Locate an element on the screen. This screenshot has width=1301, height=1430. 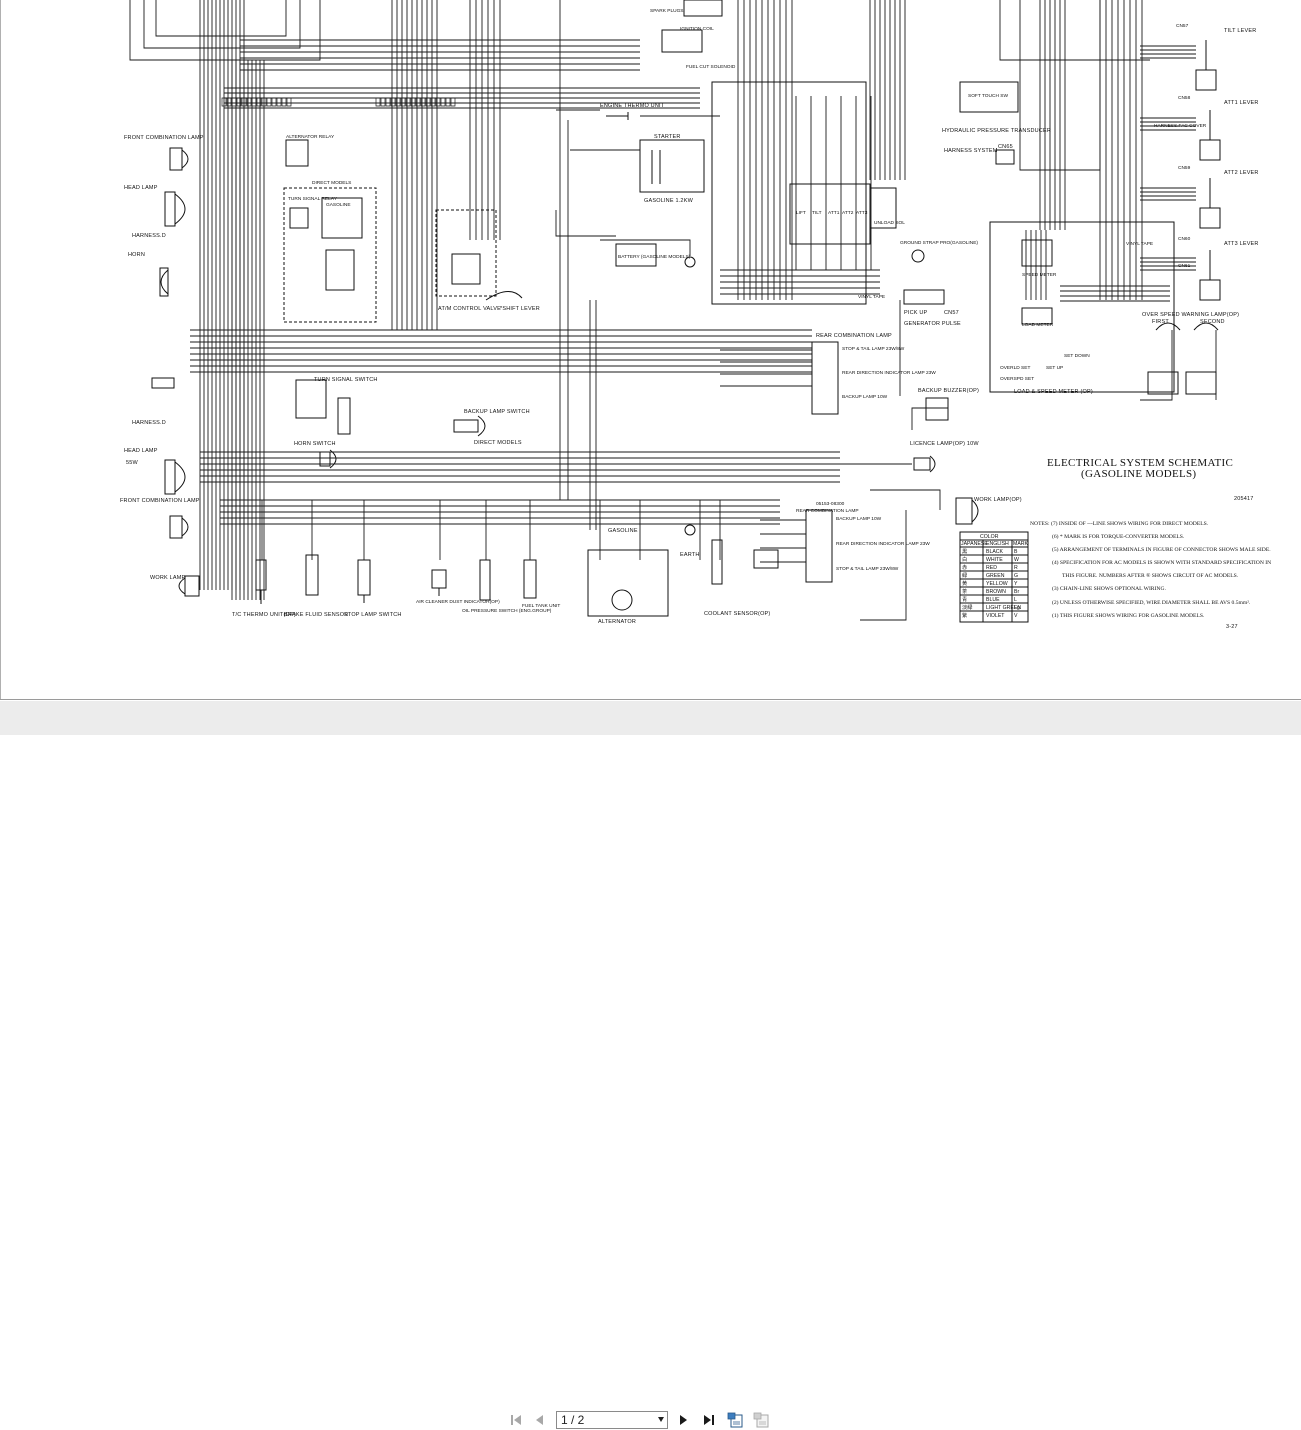
front-combination-lamp-bottom-label: FRONT COMBINATION LAMP is located at coordinates (160, 501).